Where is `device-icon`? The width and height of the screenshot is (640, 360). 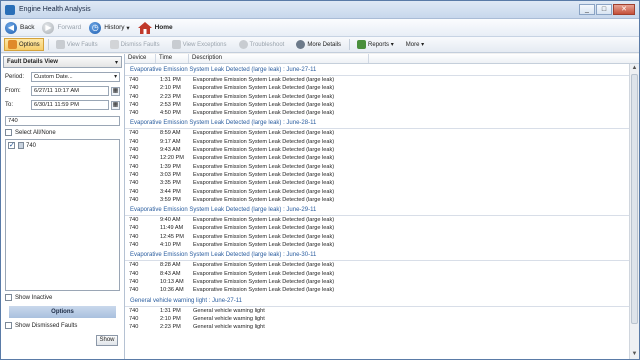
device-icon is located at coordinates (21, 145).